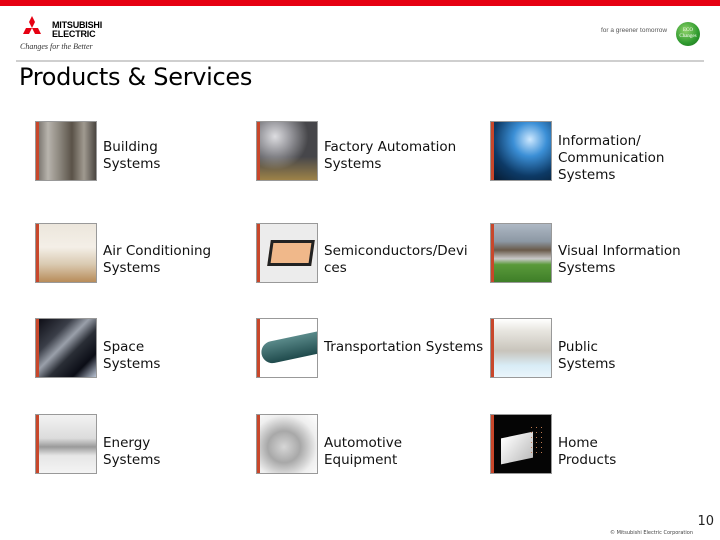 Image resolution: width=720 pixels, height=540 pixels. What do you see at coordinates (404, 347) in the screenshot?
I see `product-label: Transportation Systems` at bounding box center [404, 347].